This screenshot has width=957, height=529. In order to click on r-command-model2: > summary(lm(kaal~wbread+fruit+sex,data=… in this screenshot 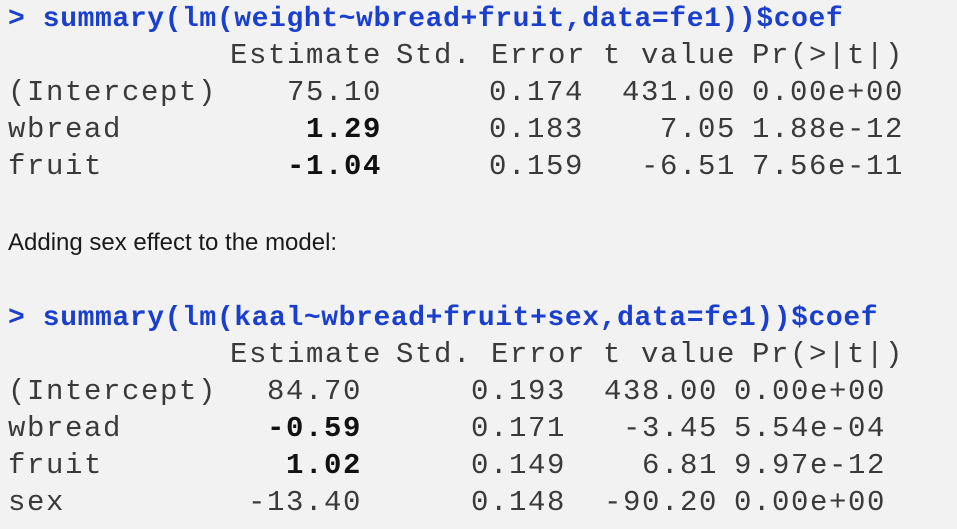, I will do `click(443, 318)`.